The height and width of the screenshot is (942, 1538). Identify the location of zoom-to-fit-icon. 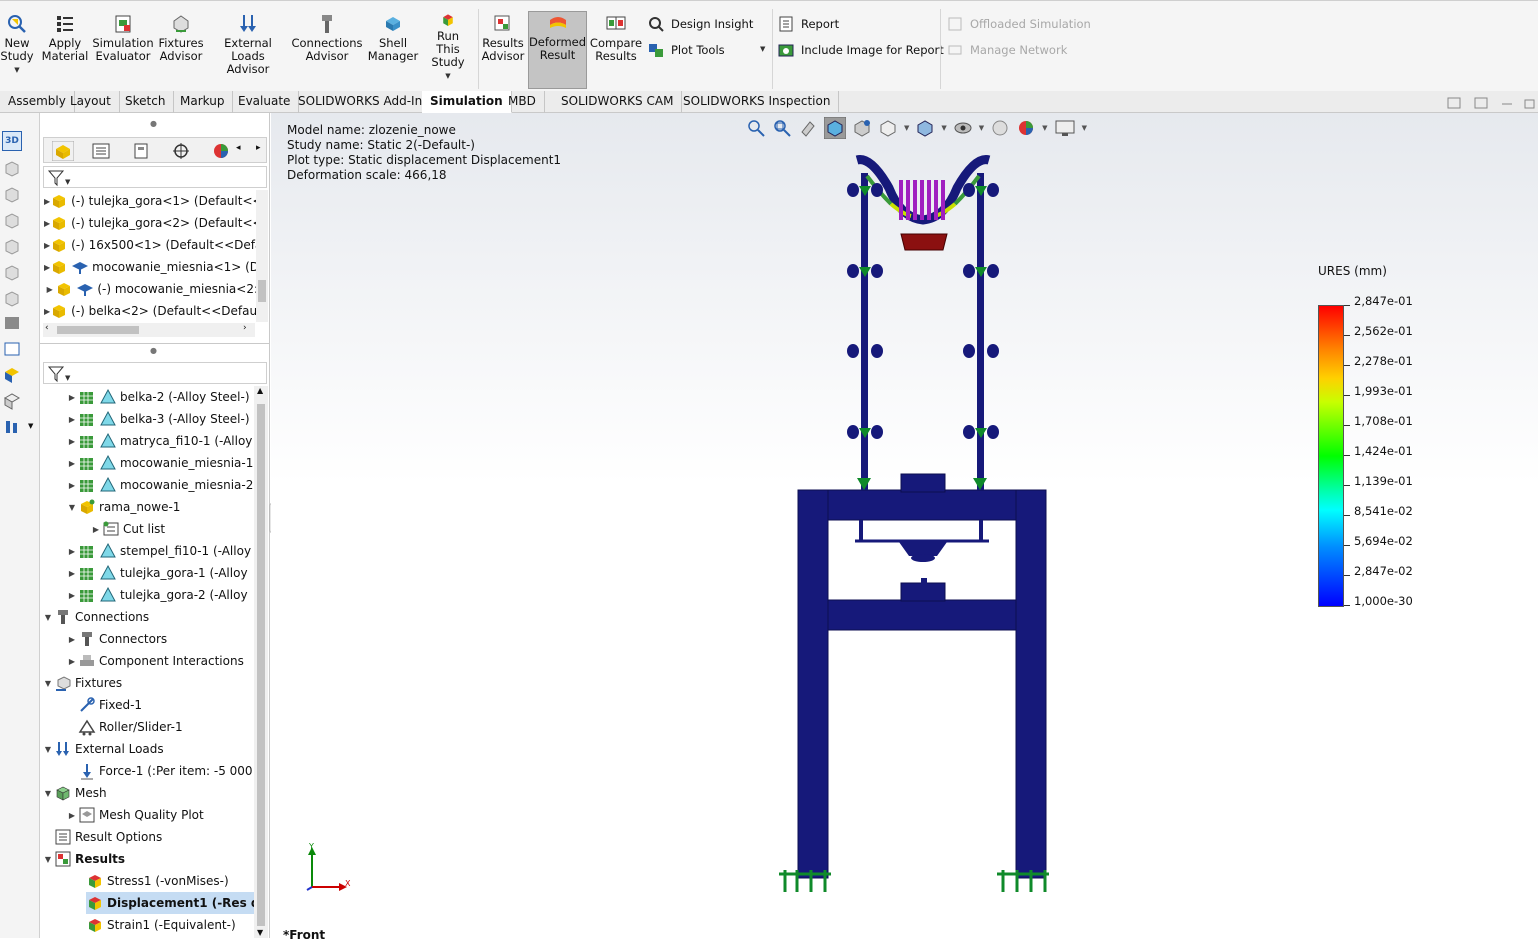
(756, 128).